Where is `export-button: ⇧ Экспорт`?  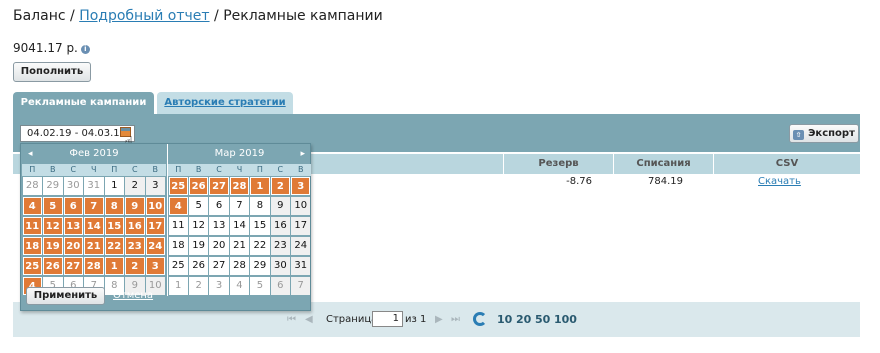
export-button: ⇧ Экспорт is located at coordinates (824, 133).